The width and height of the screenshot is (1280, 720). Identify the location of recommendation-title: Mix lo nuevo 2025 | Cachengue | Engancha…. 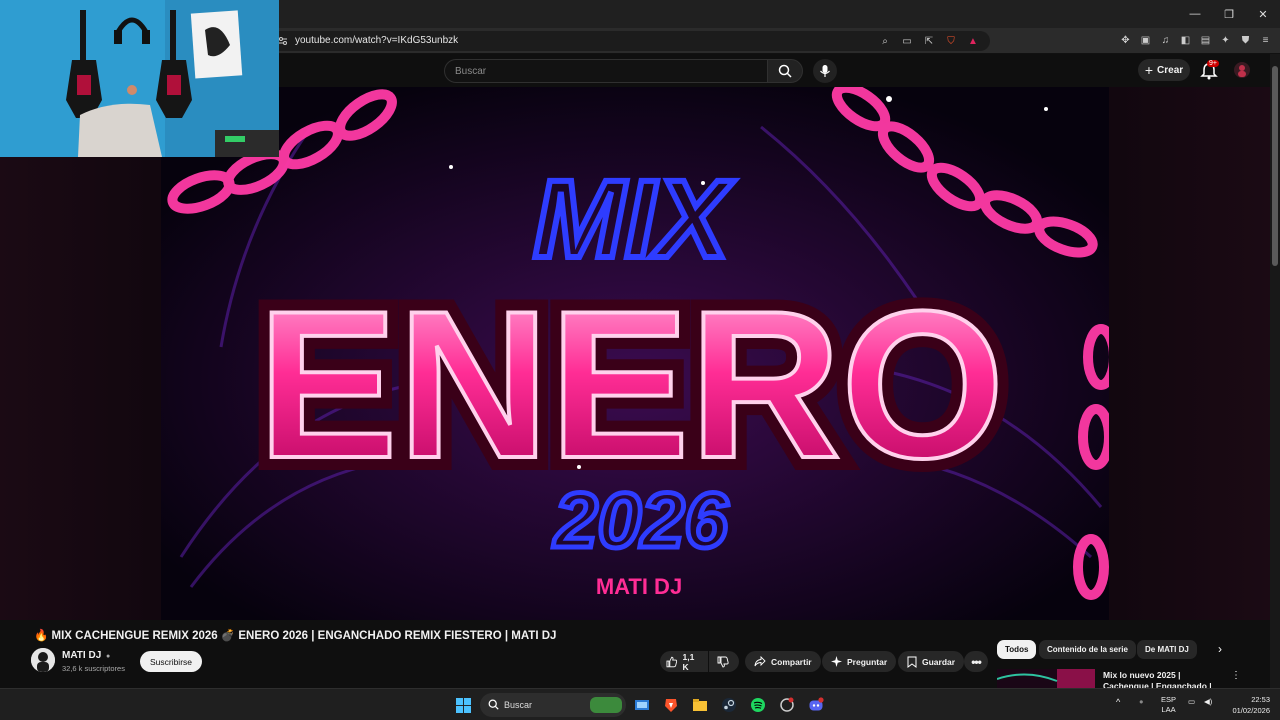
(1163, 679).